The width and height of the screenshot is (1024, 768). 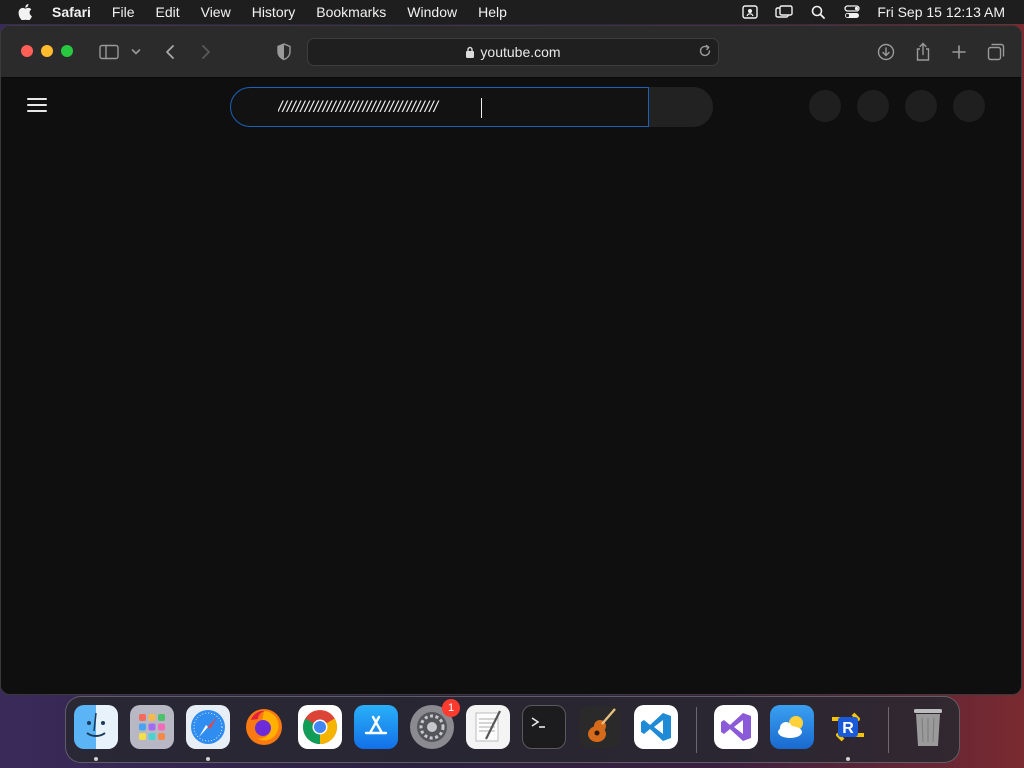 I want to click on dock-launchpad-icon, so click(x=152, y=727).